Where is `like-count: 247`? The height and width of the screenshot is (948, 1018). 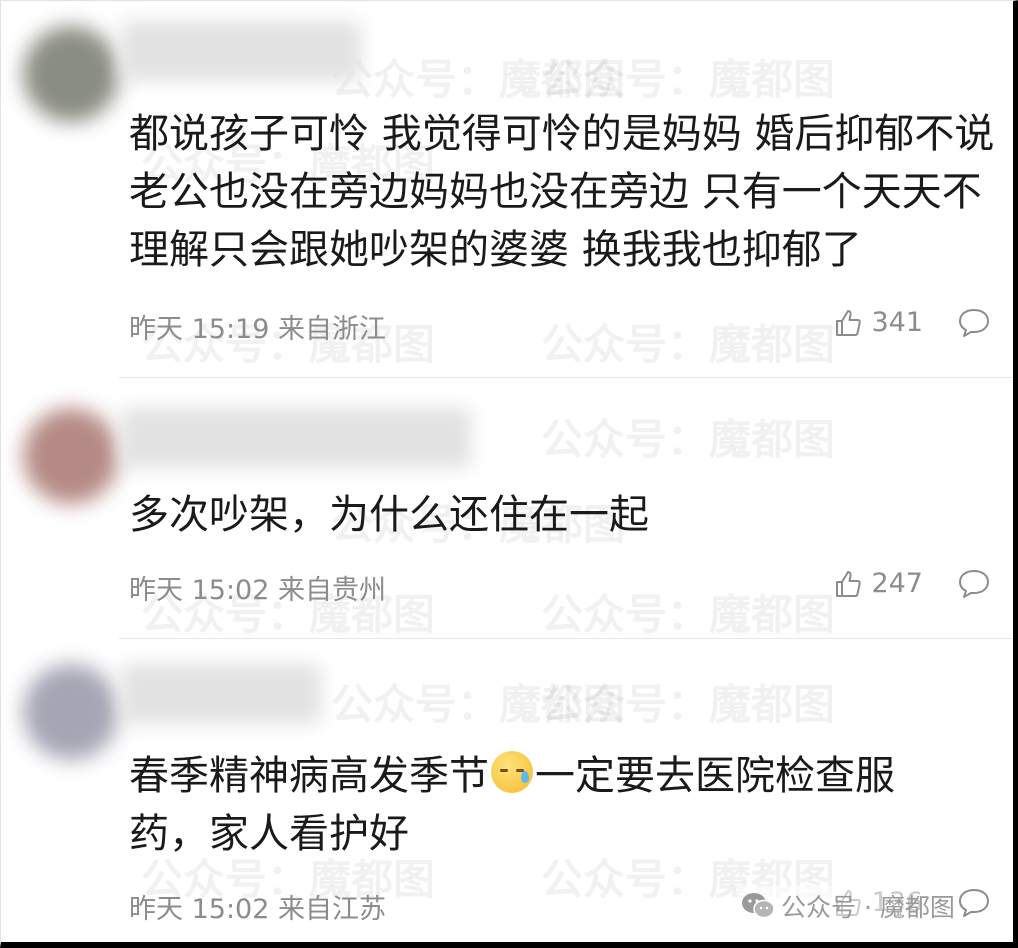
like-count: 247 is located at coordinates (897, 583).